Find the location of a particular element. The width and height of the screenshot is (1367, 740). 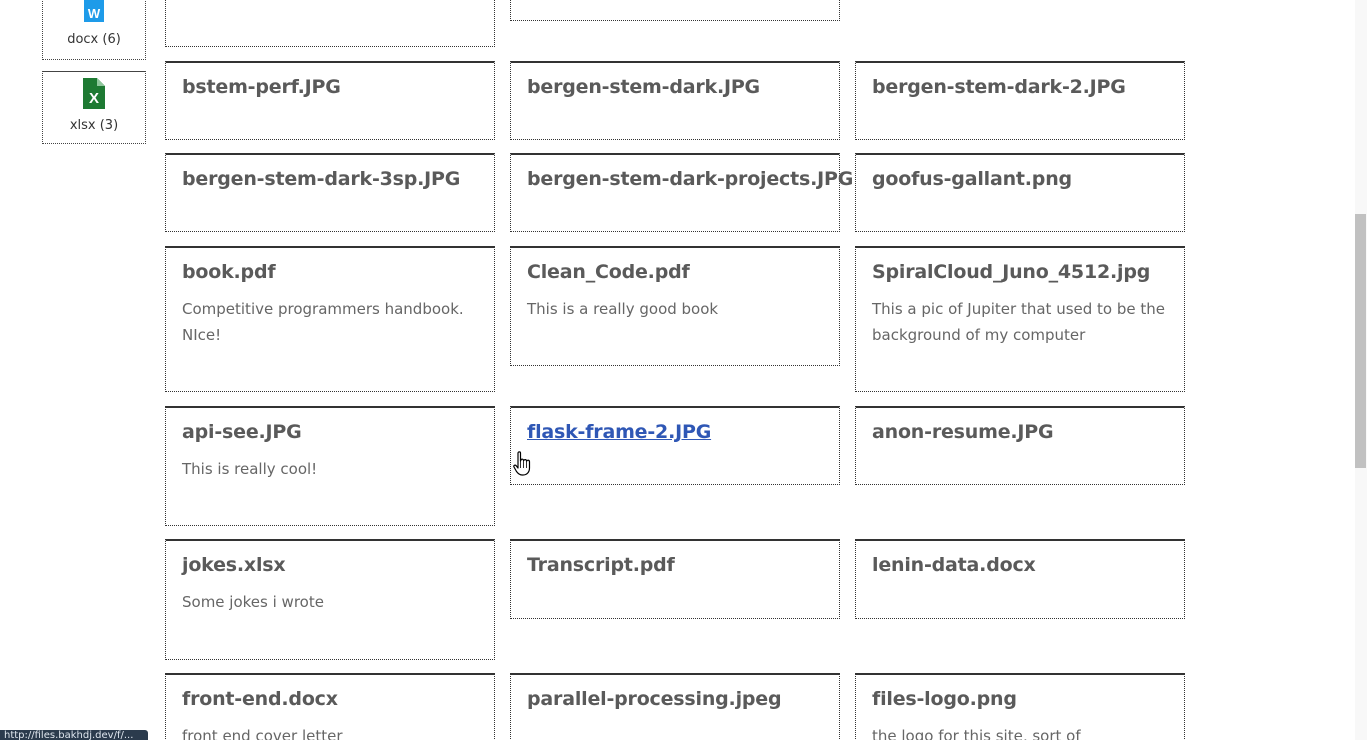

file-title-link: parallel-processing.jpeg is located at coordinates (675, 699).